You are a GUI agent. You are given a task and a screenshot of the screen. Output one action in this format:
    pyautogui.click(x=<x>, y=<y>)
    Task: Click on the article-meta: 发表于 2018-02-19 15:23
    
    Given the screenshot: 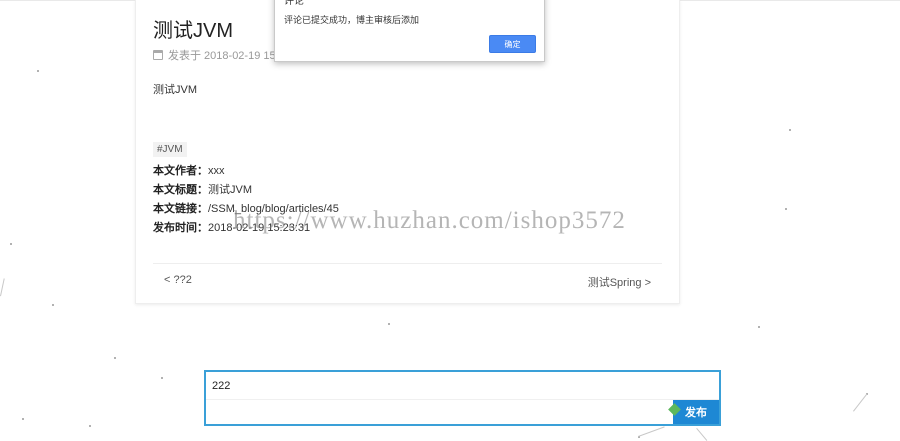 What is the action you would take?
    pyautogui.click(x=222, y=55)
    